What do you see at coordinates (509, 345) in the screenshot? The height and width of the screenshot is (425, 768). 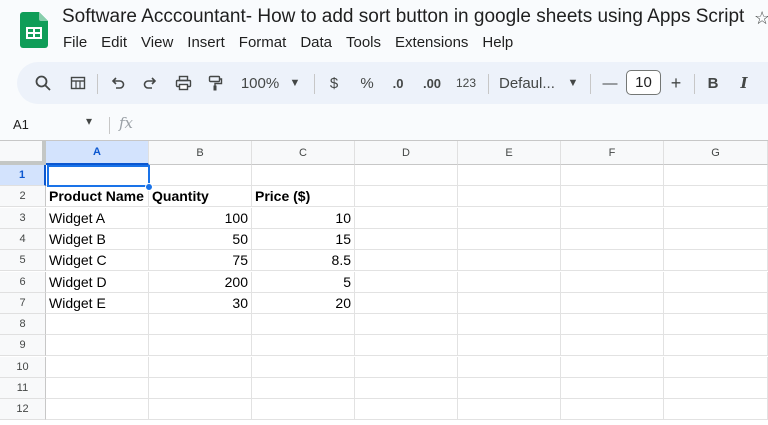 I see `cell-e9` at bounding box center [509, 345].